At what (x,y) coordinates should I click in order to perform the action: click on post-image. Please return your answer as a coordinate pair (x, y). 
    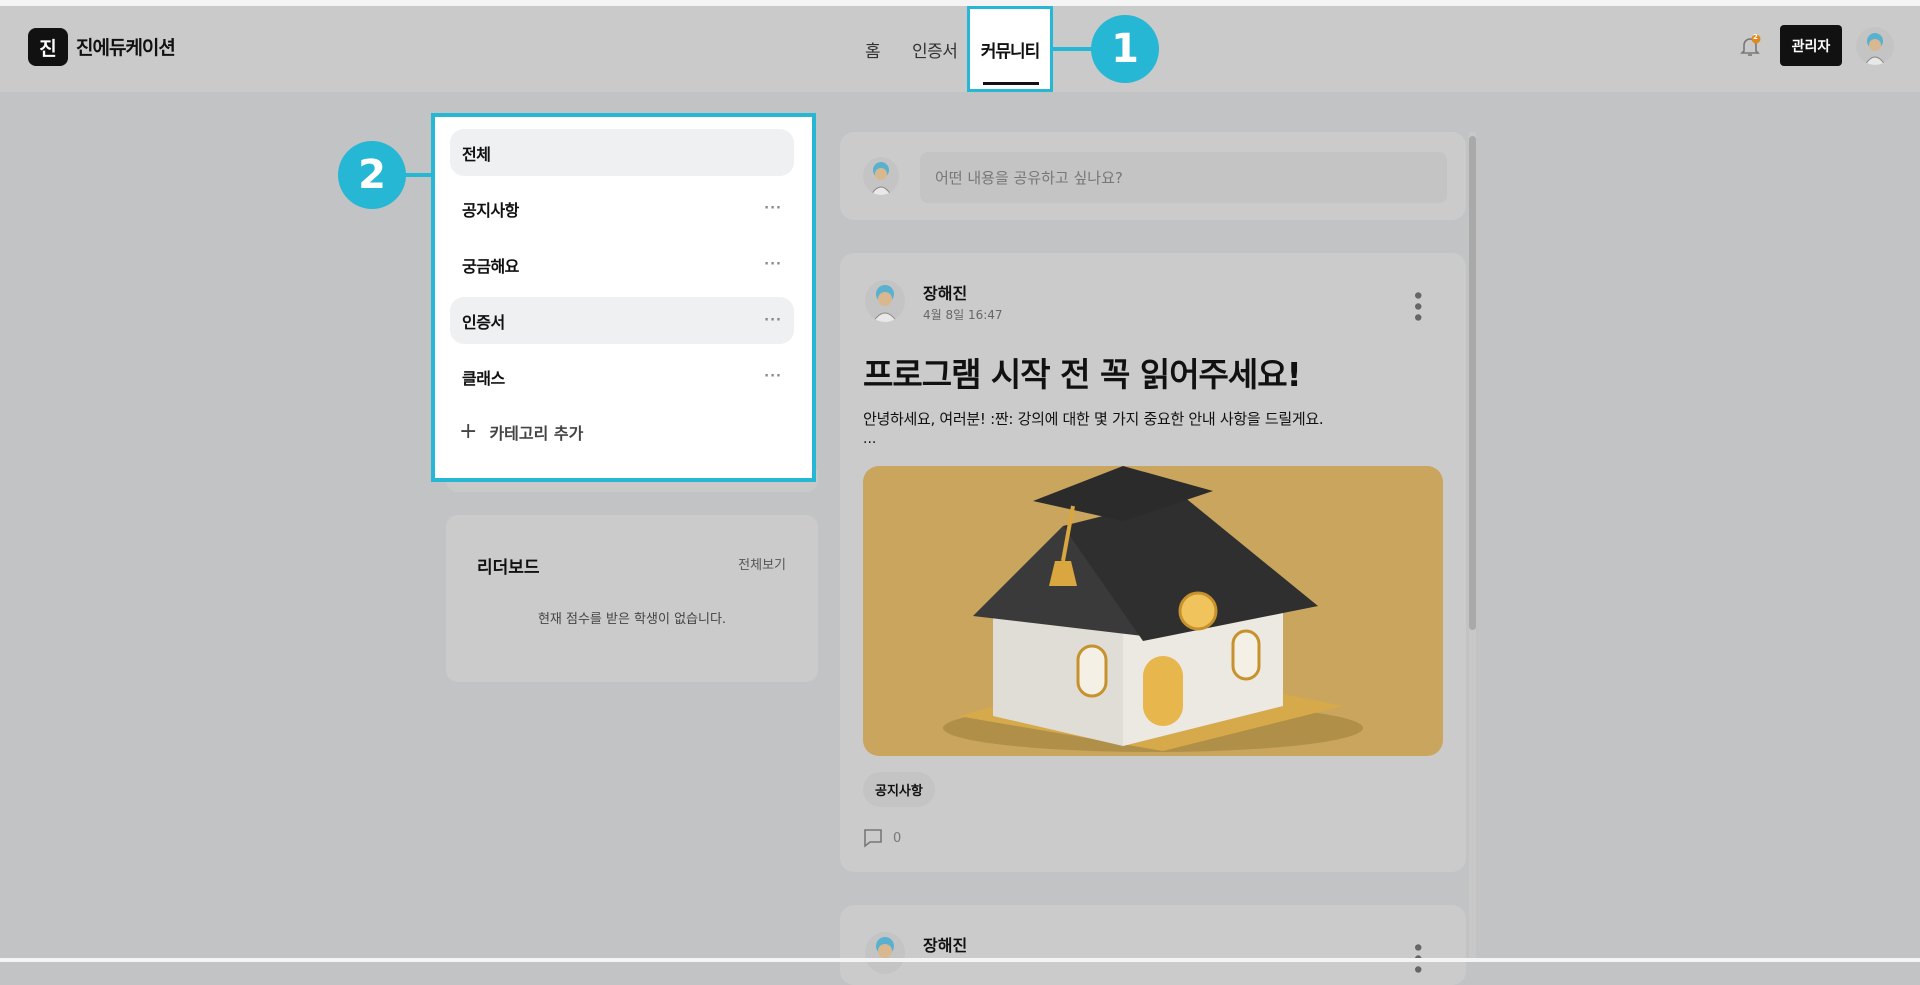
    Looking at the image, I should click on (1153, 611).